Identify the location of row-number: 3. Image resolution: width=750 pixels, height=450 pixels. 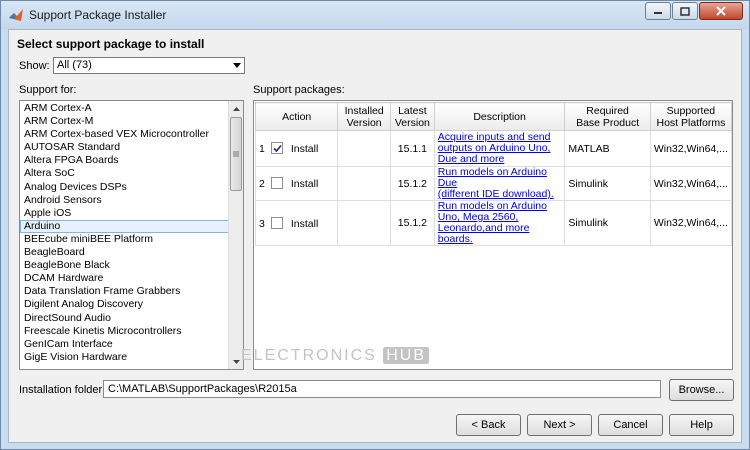
(262, 223).